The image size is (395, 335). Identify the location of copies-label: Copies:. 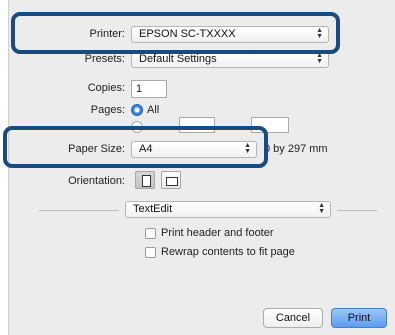
(106, 88).